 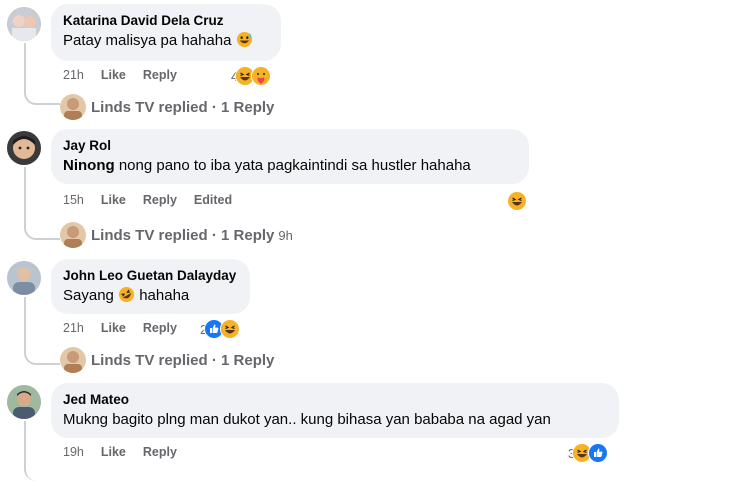 I want to click on grinning-sweat-emoji-icon, so click(x=244, y=42).